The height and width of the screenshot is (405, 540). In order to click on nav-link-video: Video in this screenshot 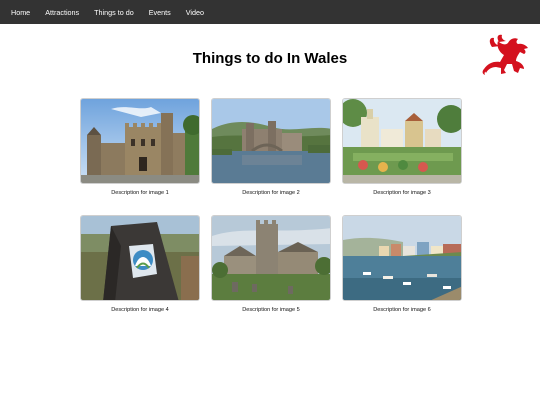, I will do `click(195, 12)`.